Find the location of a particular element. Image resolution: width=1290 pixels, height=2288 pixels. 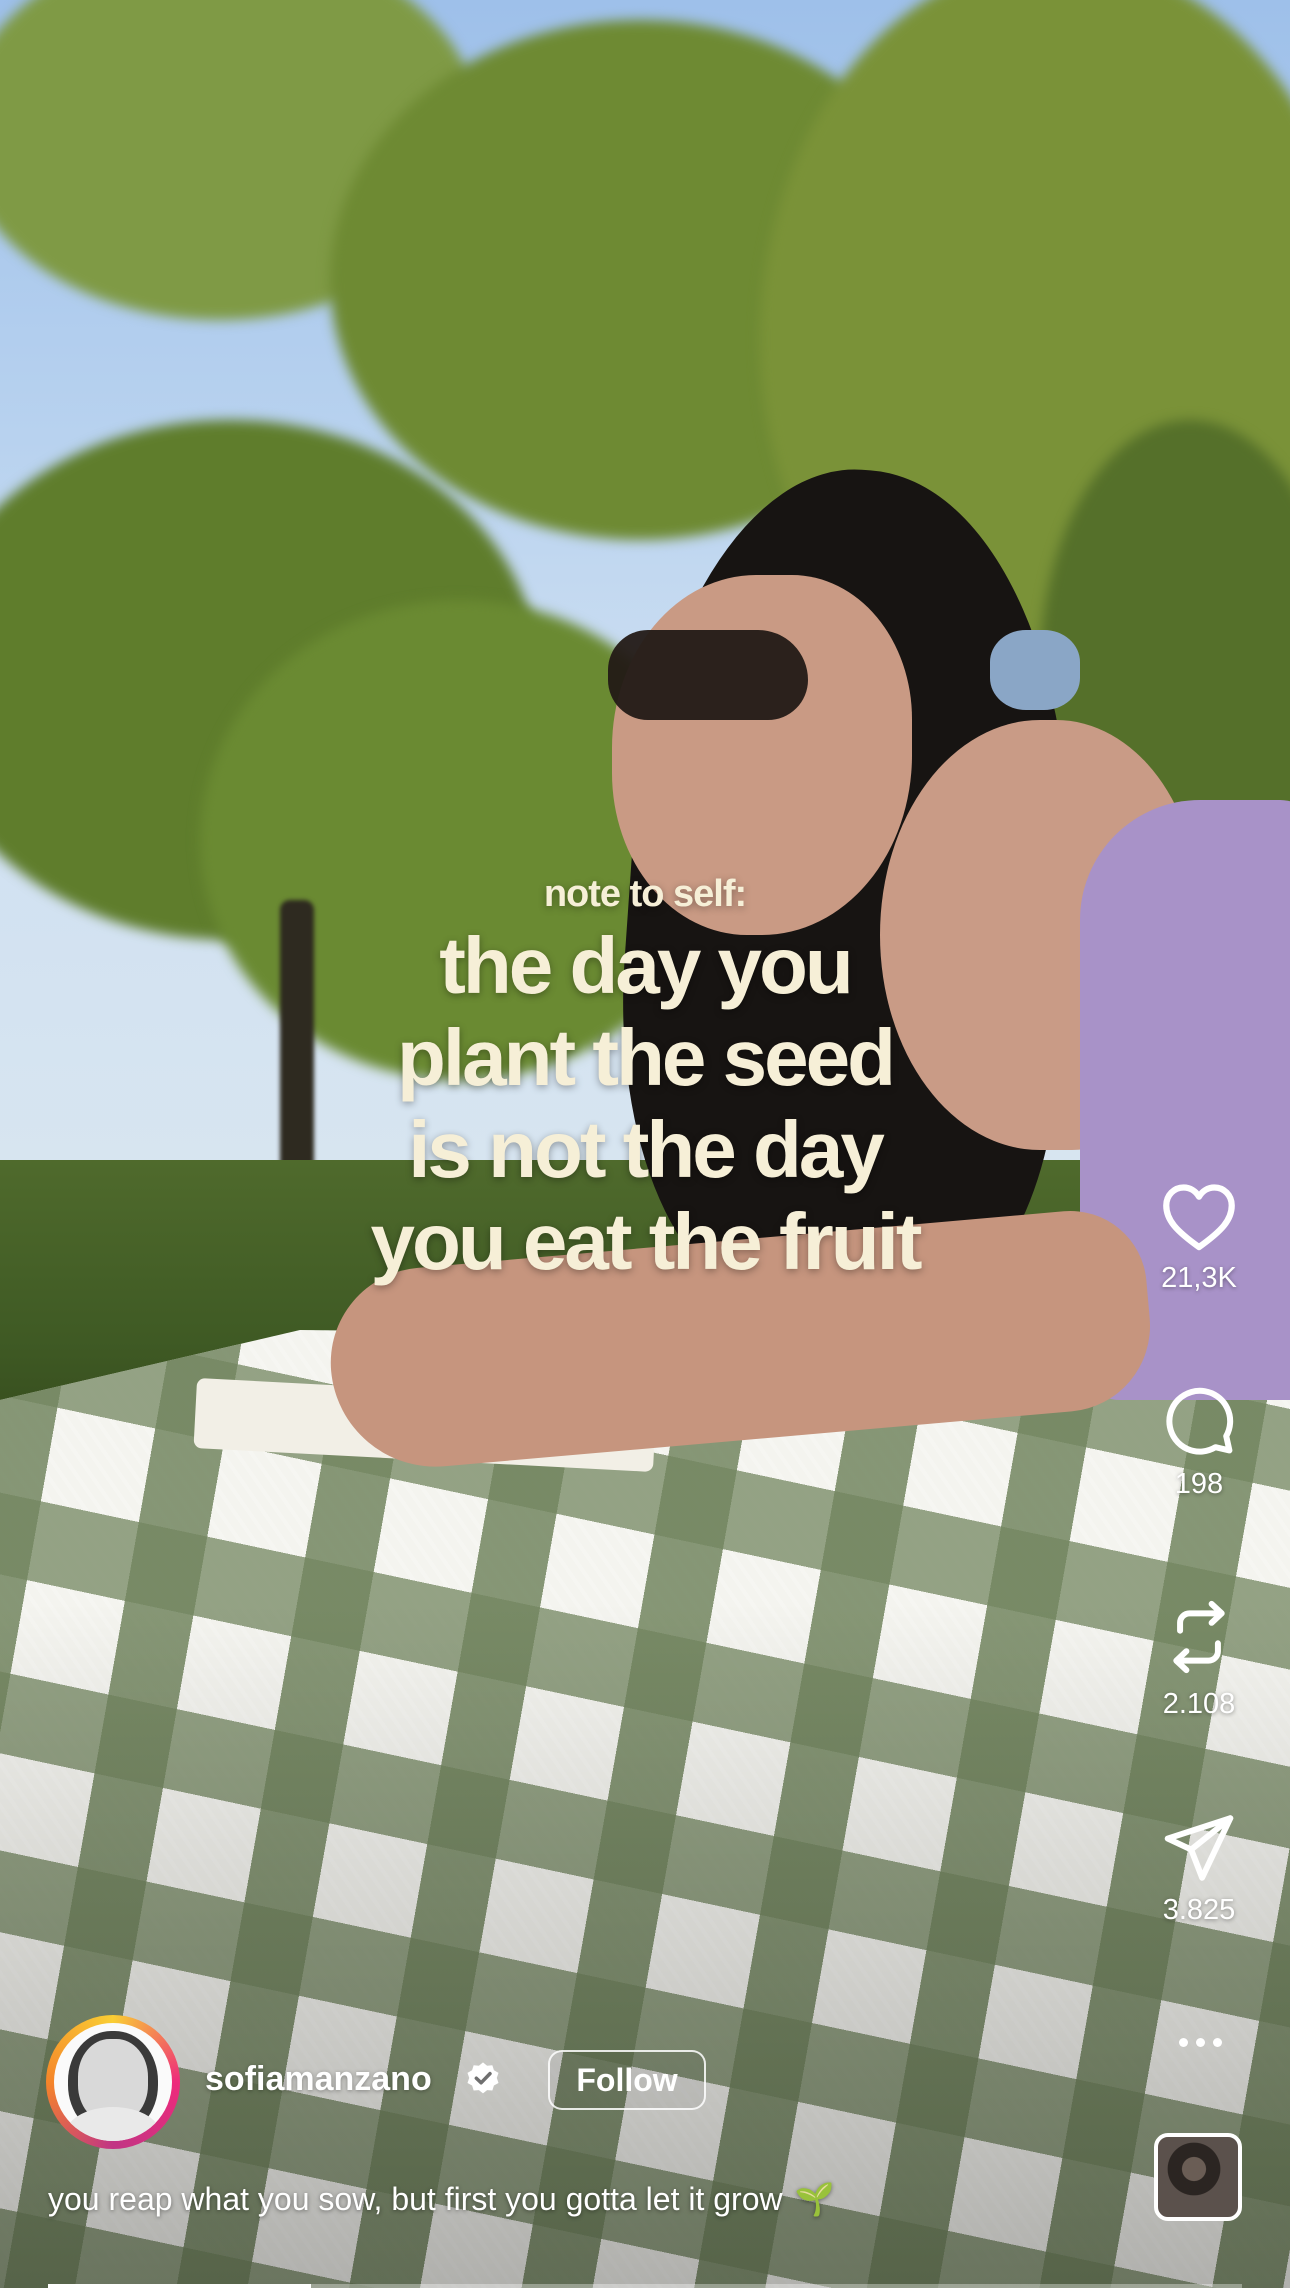

comment-button: 198 is located at coordinates (1197, 1441).